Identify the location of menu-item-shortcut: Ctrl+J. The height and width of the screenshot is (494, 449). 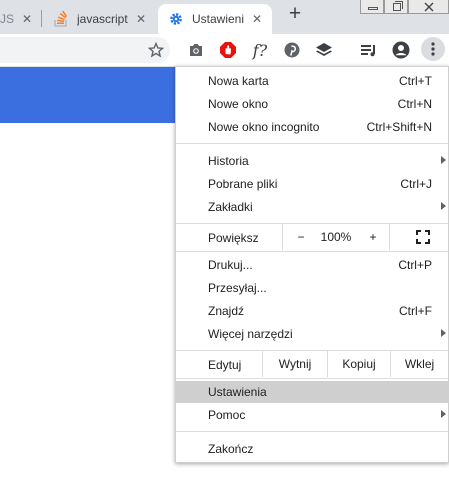
(416, 184).